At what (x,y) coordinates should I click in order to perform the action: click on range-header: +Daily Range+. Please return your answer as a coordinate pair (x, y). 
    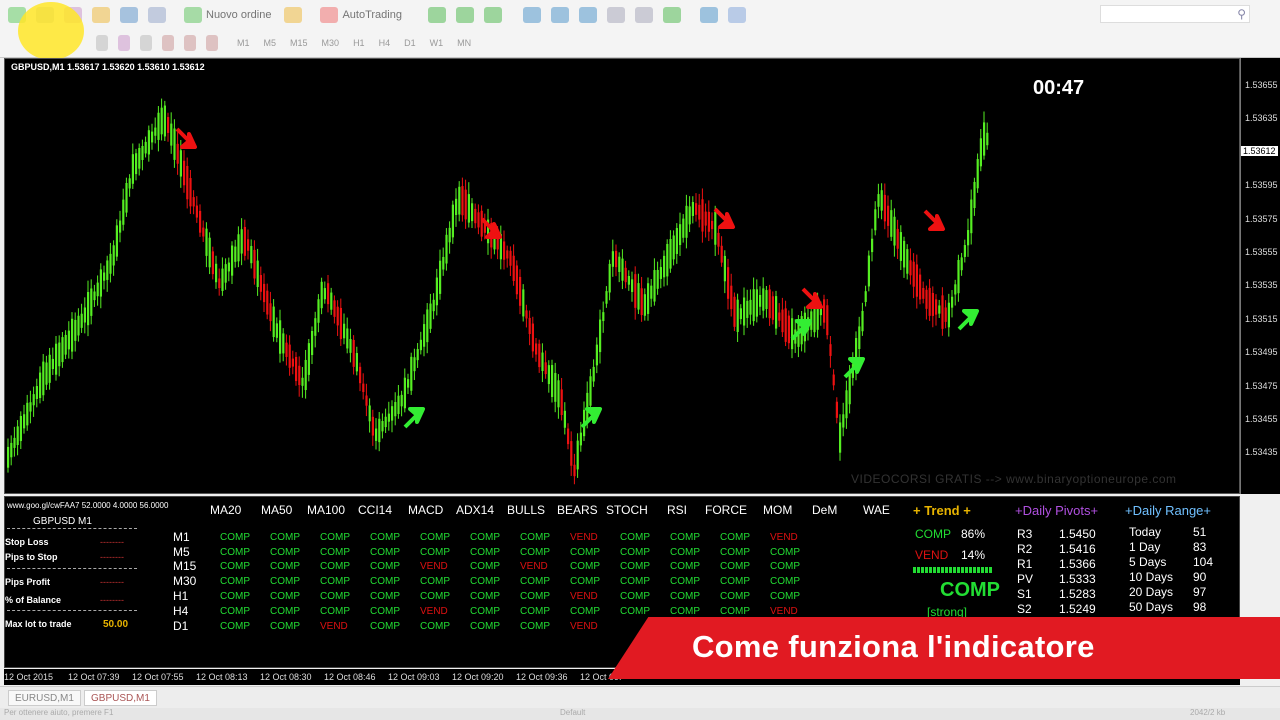
    Looking at the image, I should click on (1168, 510).